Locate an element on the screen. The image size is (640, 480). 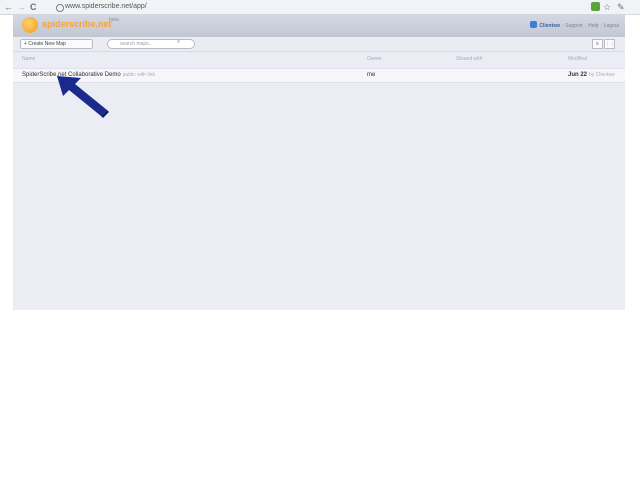
map-toolbar: + Create New Map search maps... ⌕ ≡ ⋮⋮ is located at coordinates (319, 44).